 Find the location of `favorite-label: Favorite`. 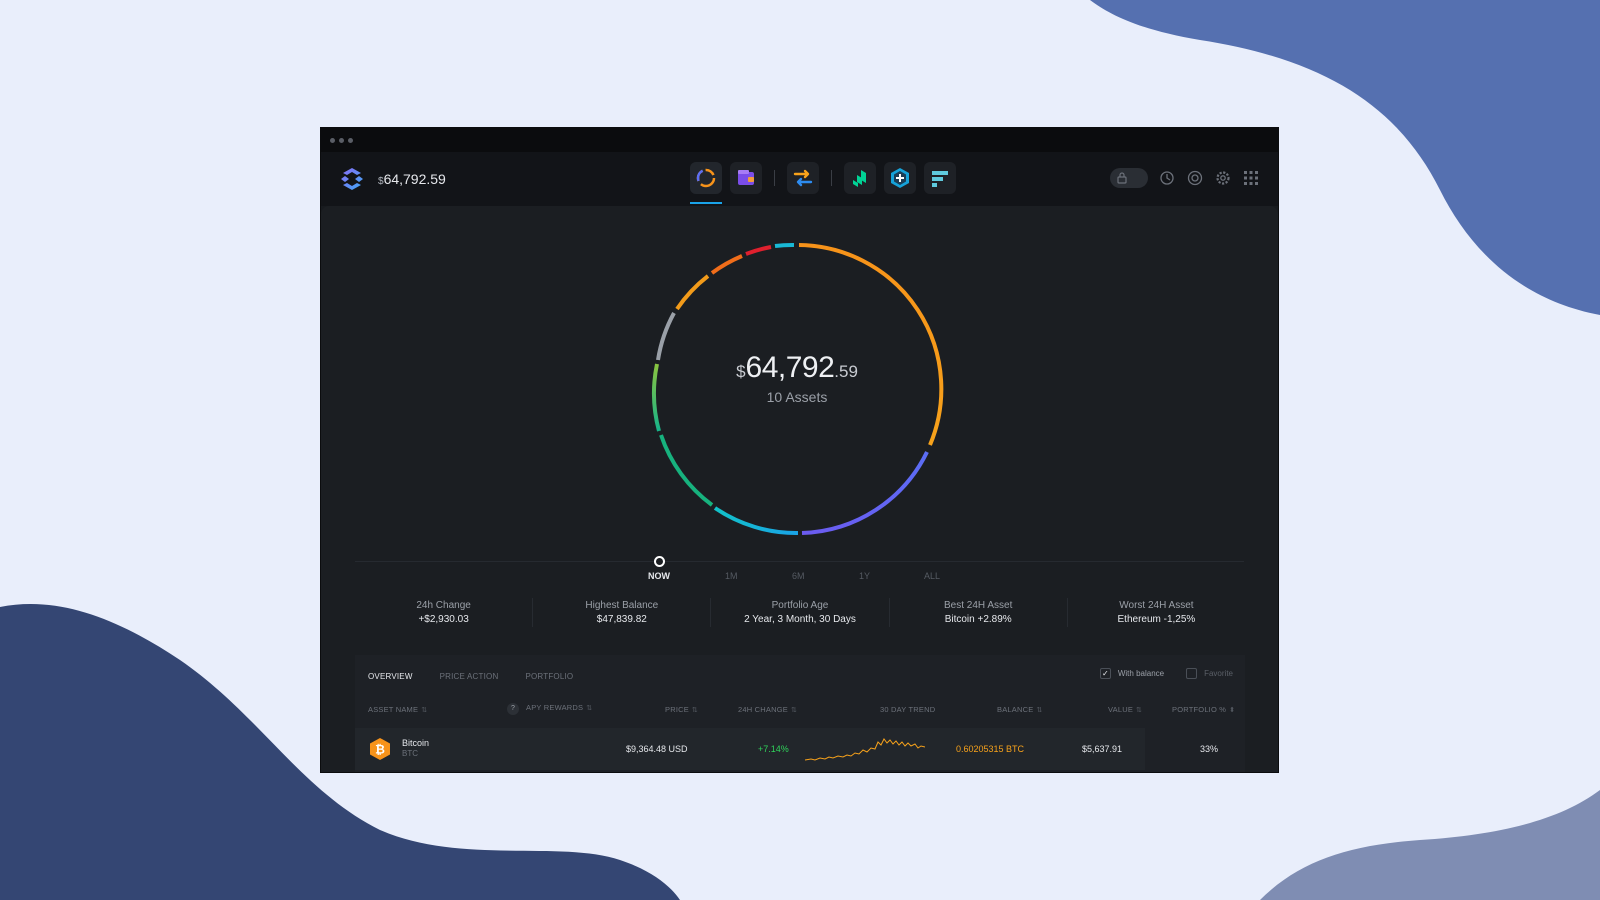

favorite-label: Favorite is located at coordinates (1218, 673).